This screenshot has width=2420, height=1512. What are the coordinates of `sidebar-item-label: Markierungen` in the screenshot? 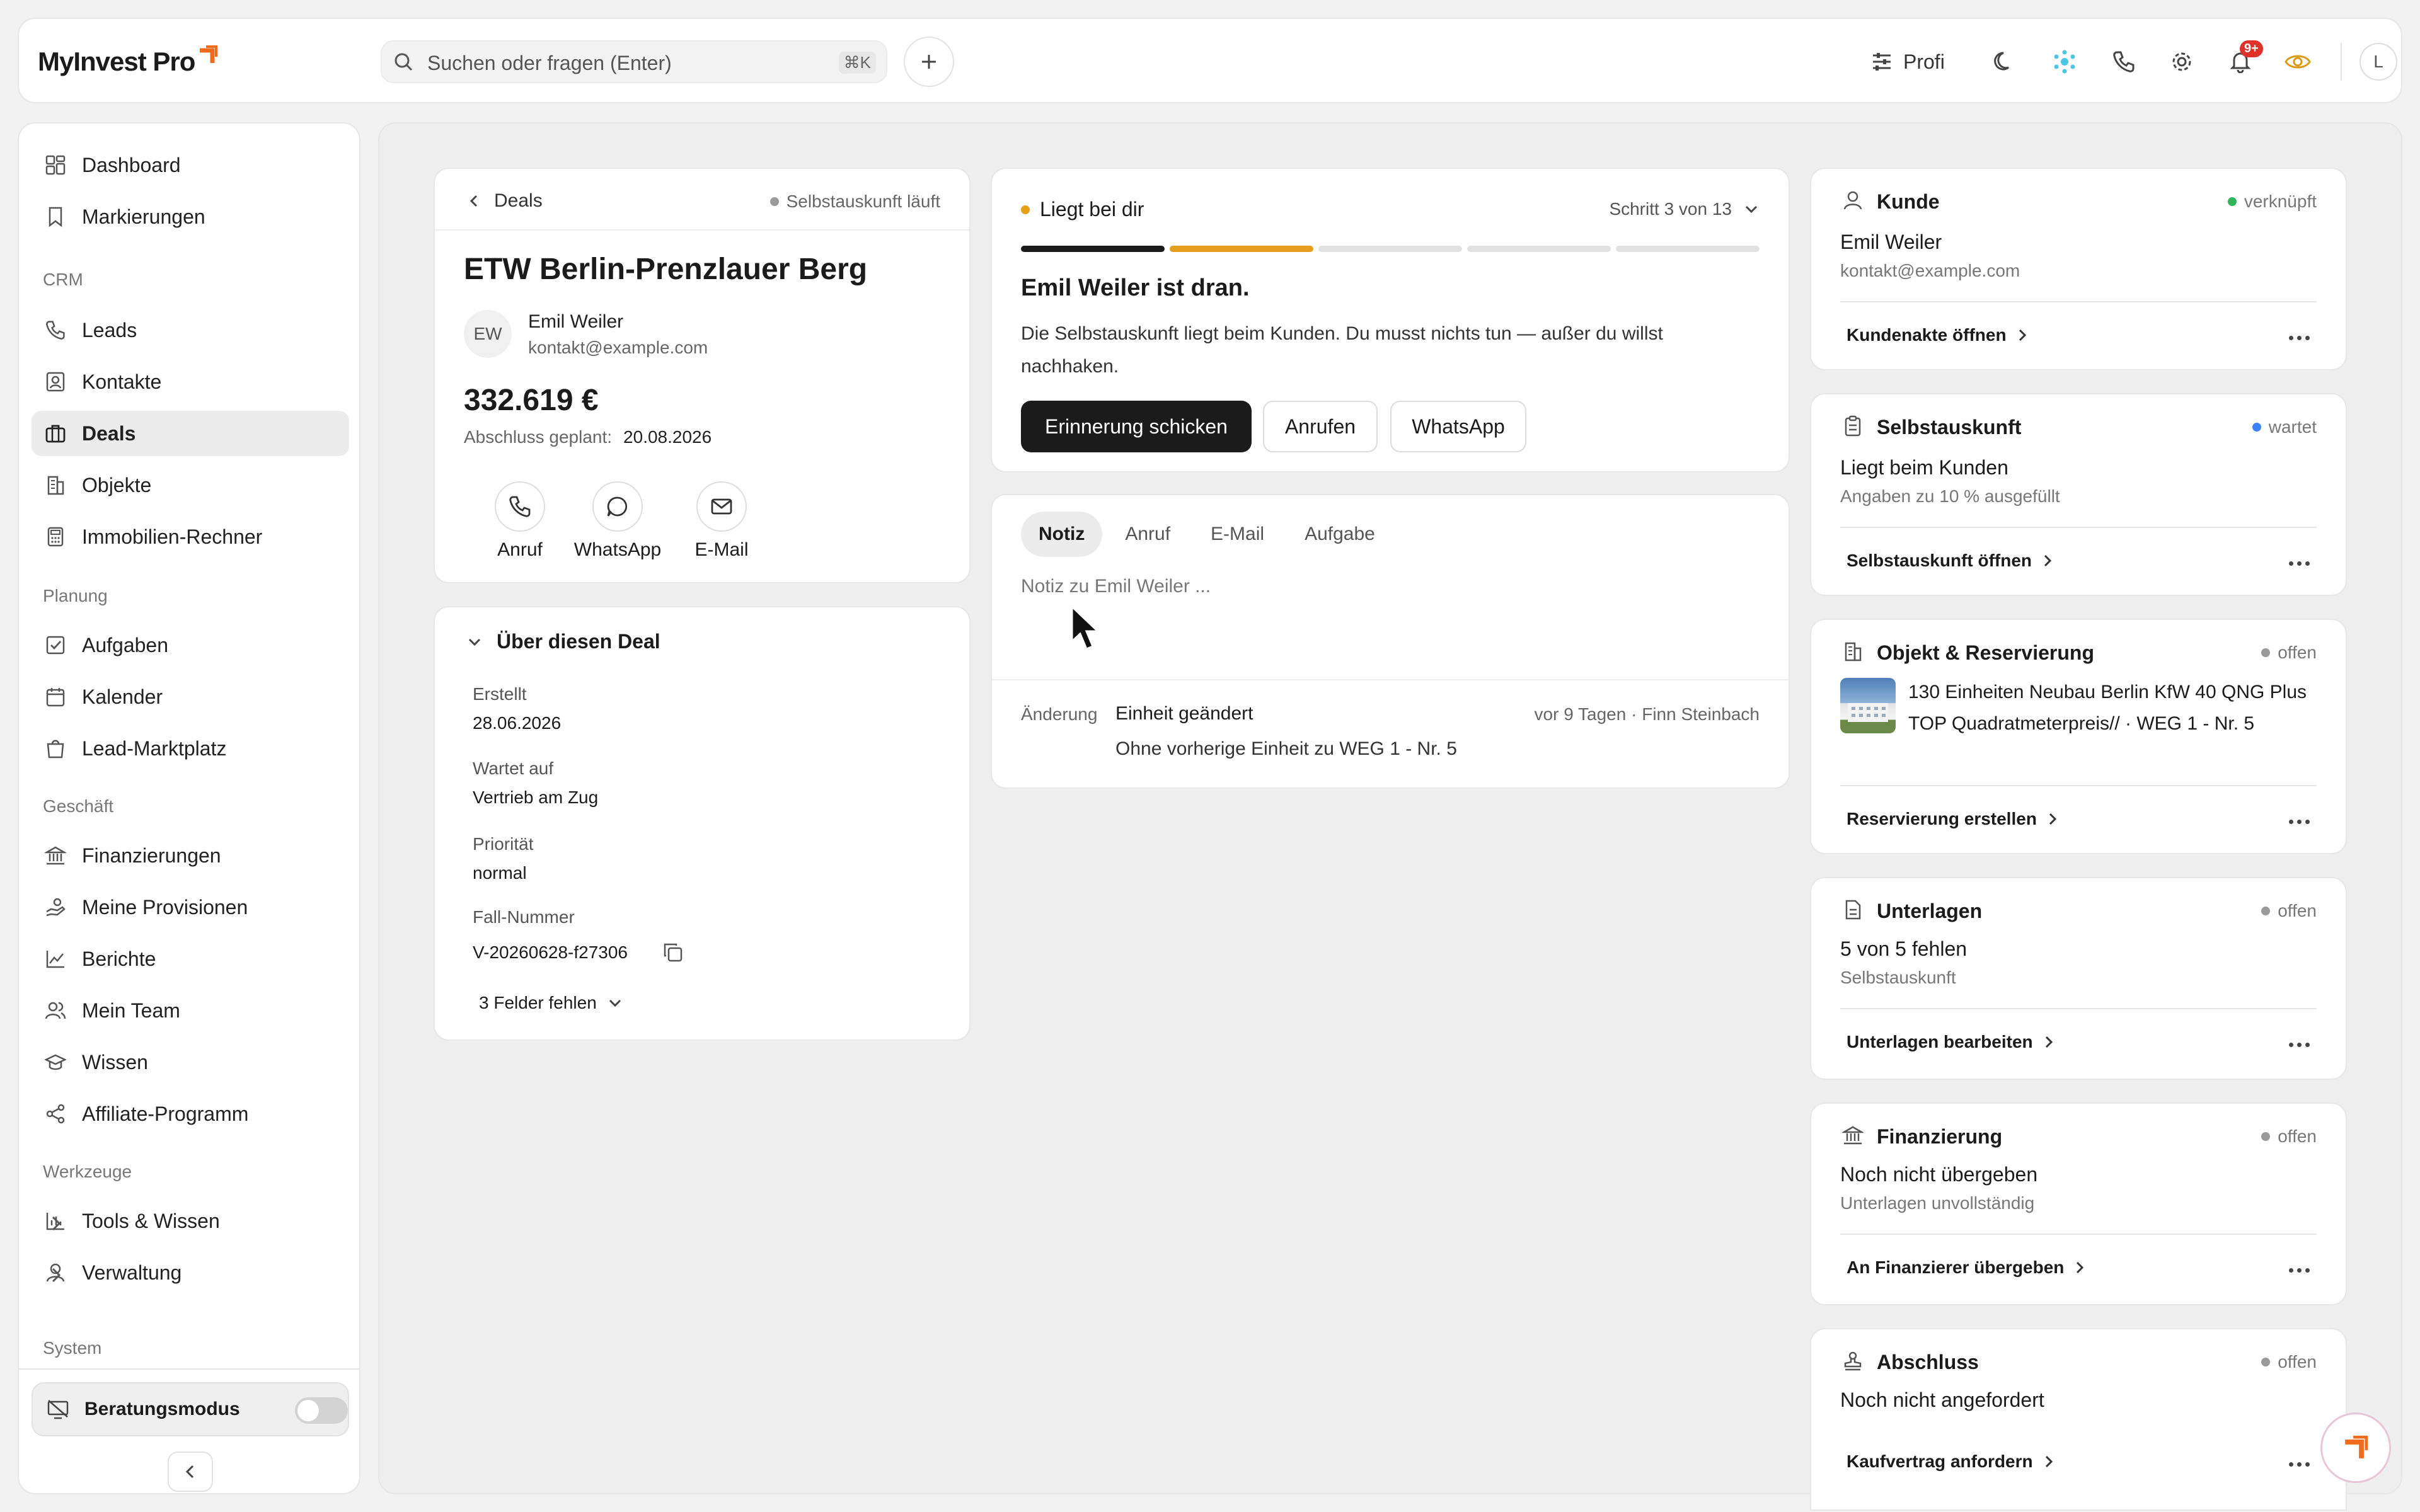 It's located at (143, 216).